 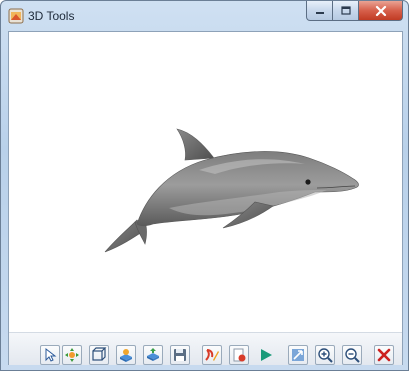 I want to click on window-title: 3D Tools, so click(x=51, y=16).